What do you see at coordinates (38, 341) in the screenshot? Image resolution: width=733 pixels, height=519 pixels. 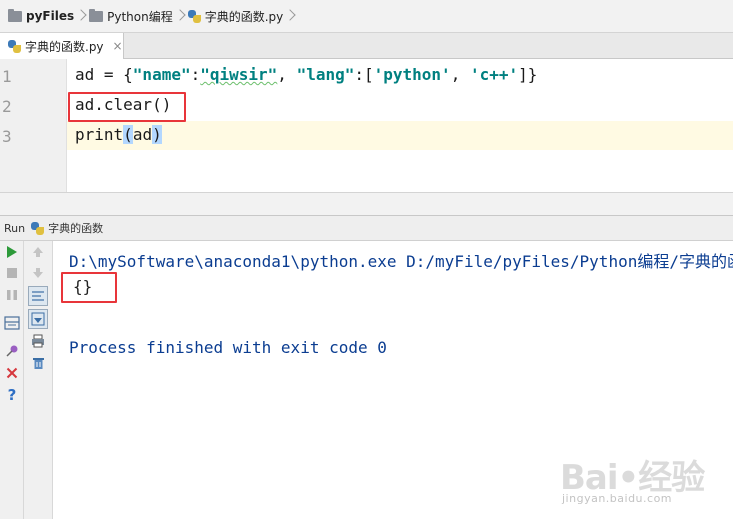 I see `print-icon` at bounding box center [38, 341].